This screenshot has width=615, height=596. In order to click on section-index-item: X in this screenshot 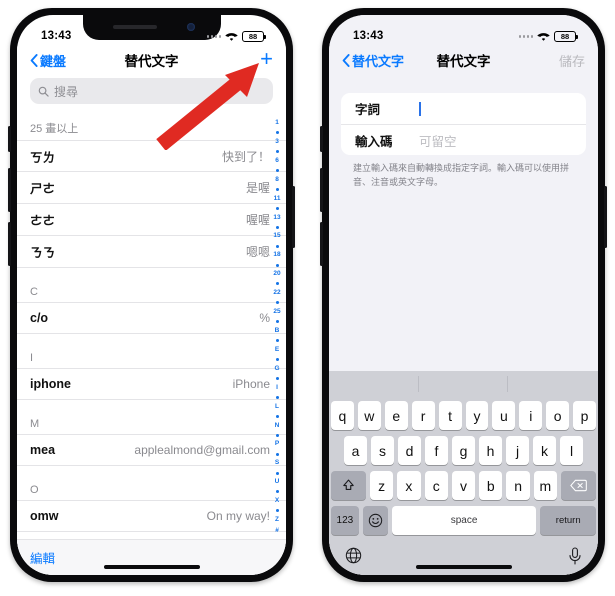, I will do `click(277, 501)`.